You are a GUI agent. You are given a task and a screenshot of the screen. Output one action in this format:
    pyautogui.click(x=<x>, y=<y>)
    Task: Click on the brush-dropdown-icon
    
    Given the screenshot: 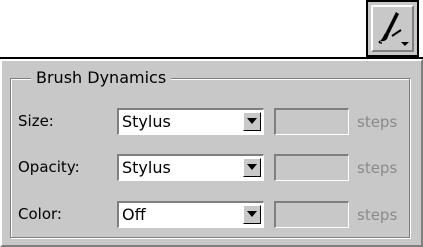 What is the action you would take?
    pyautogui.click(x=393, y=29)
    